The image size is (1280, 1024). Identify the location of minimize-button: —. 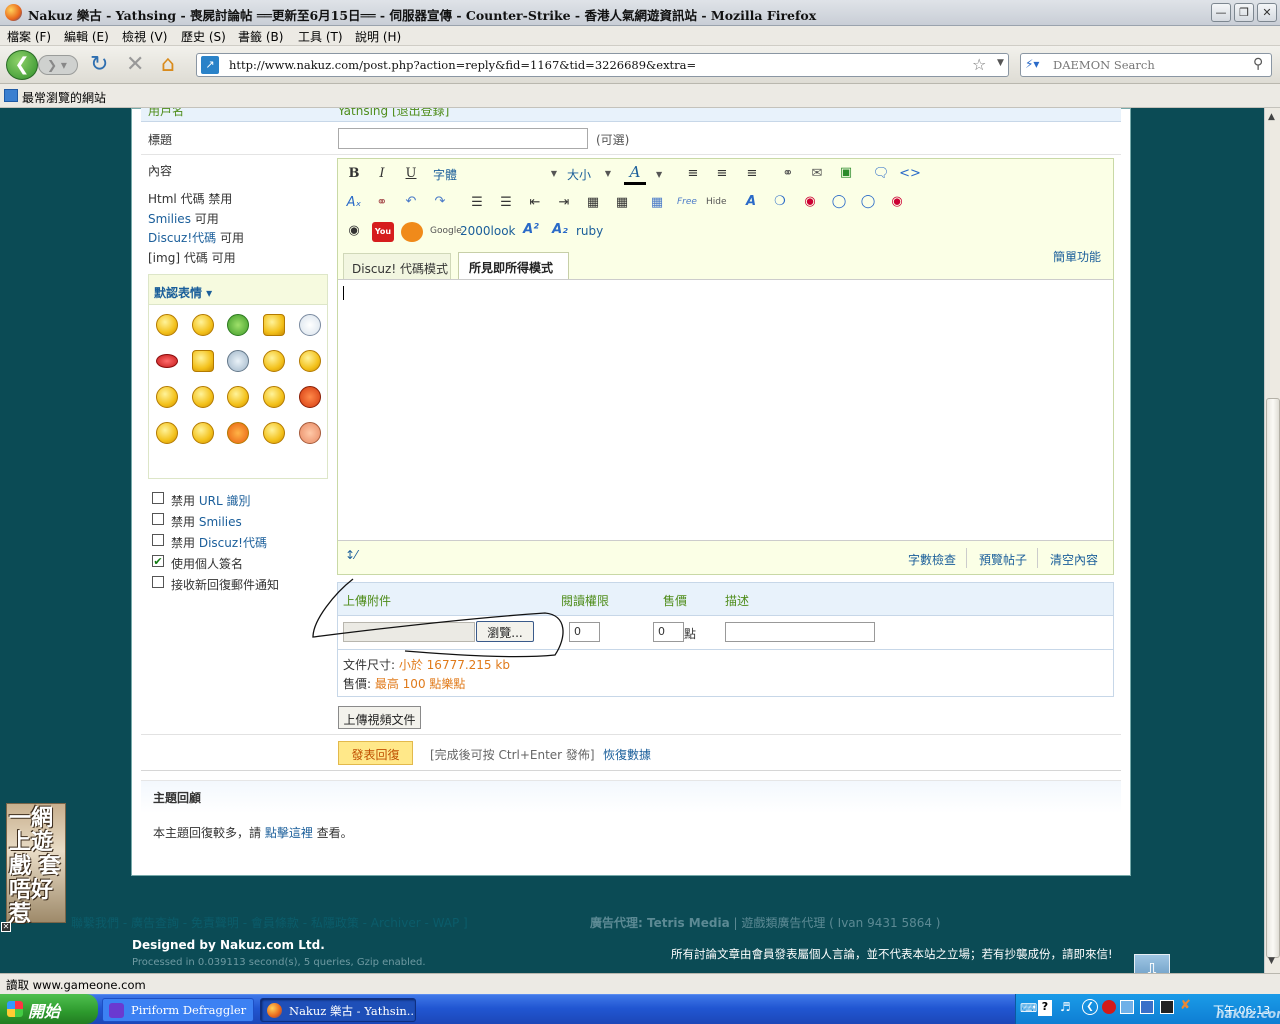
(1221, 12).